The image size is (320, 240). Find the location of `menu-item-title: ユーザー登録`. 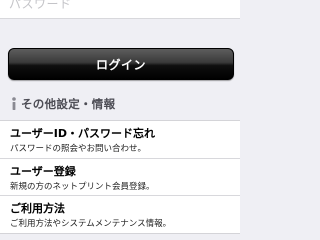

menu-item-title: ユーザー登録 is located at coordinates (43, 171).